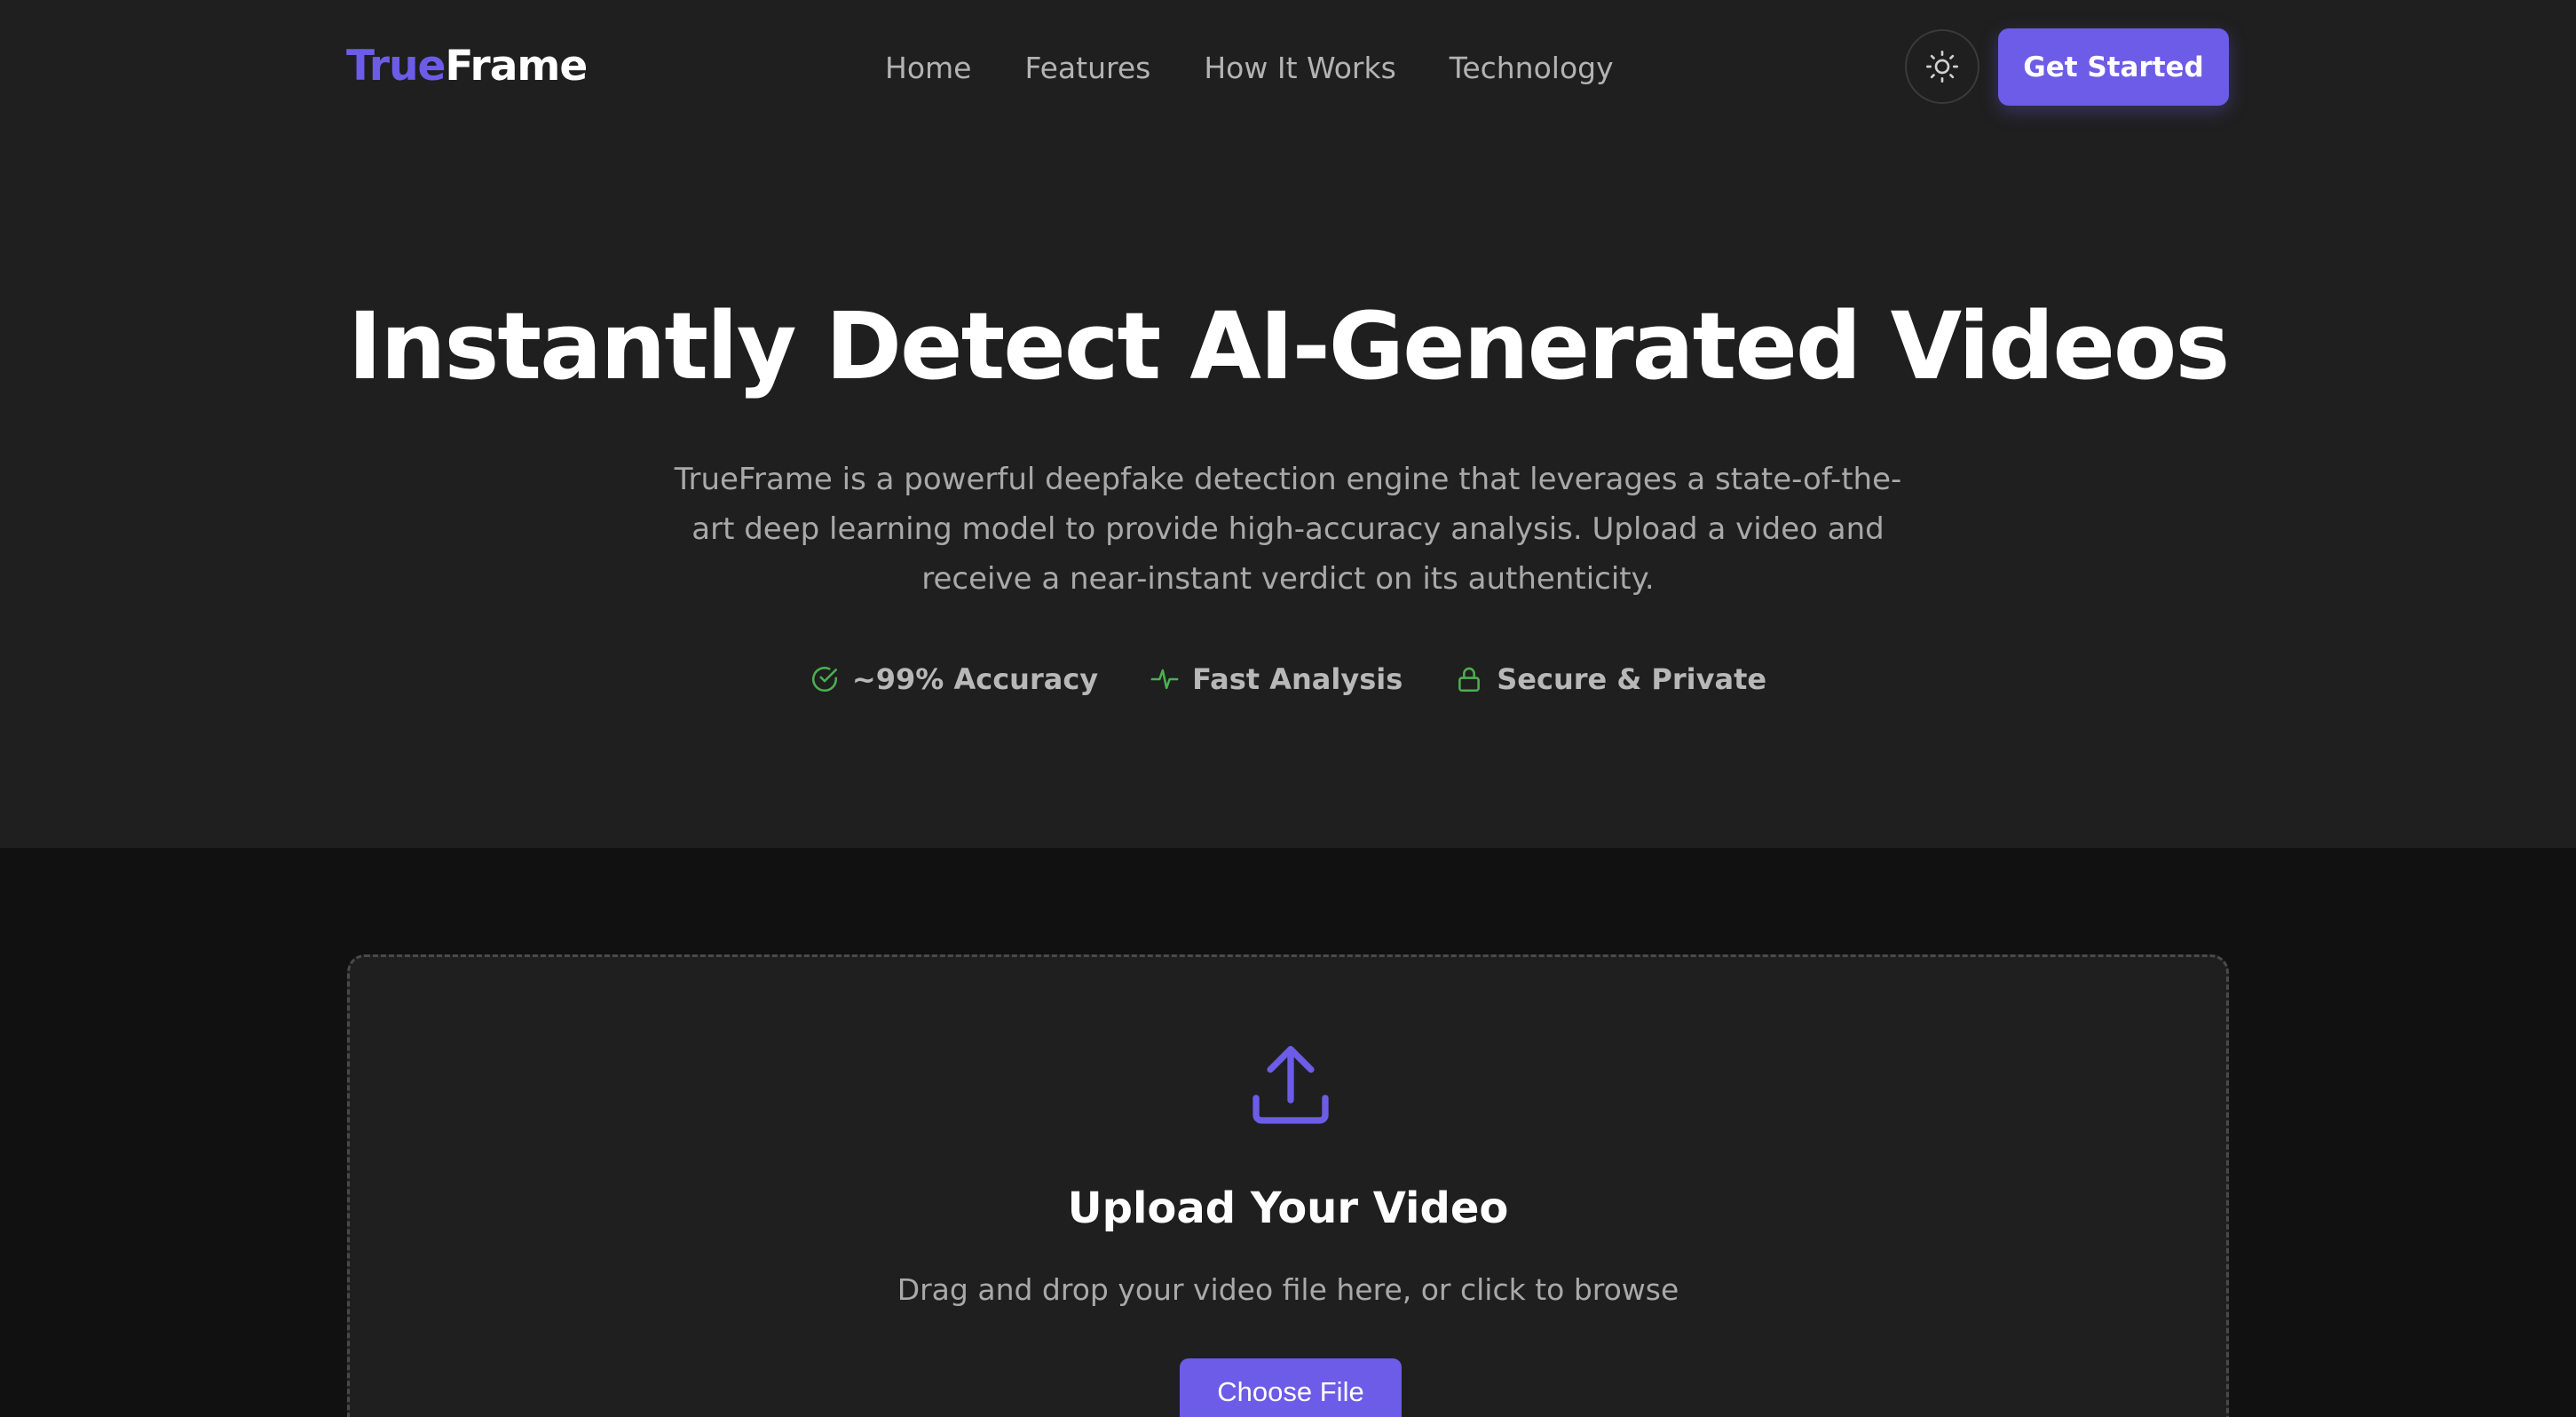 This screenshot has width=2576, height=1417. I want to click on logo-accent-text: True, so click(396, 66).